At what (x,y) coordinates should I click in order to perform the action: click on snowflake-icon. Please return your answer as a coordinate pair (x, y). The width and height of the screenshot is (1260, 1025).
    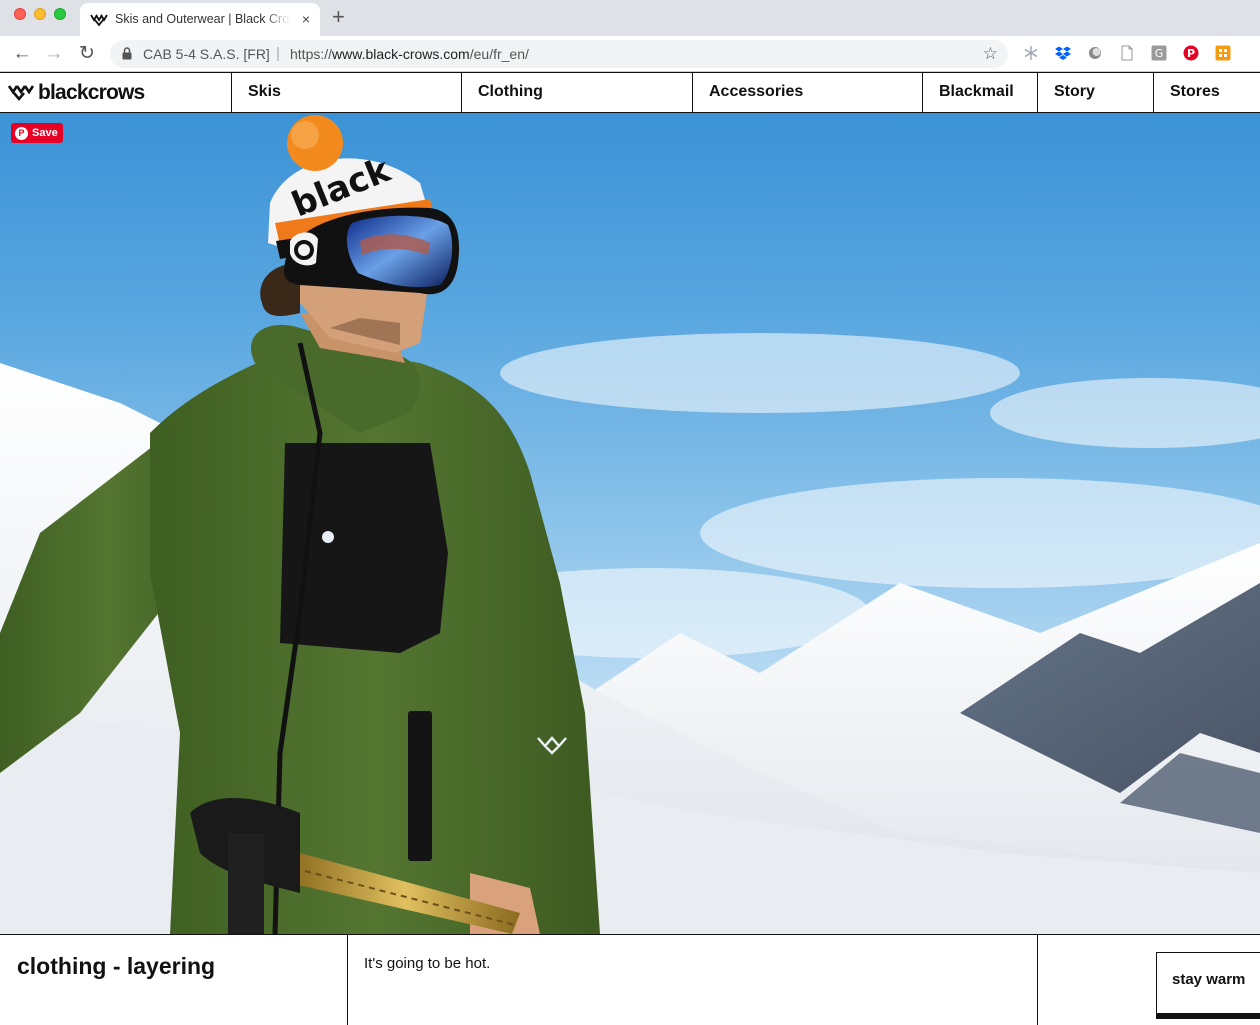
    Looking at the image, I should click on (1031, 53).